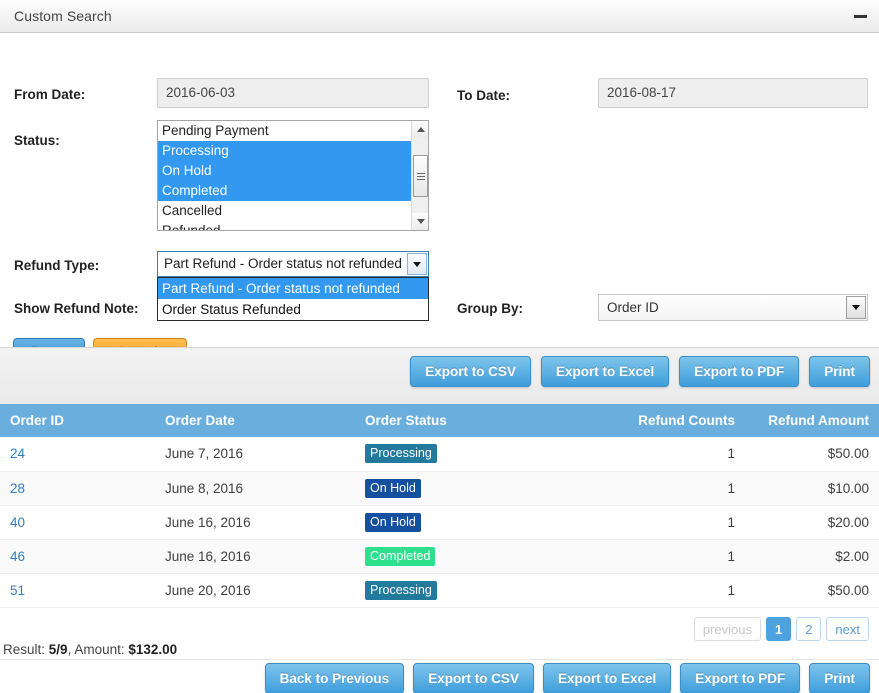 The image size is (879, 693). I want to click on result-summary: Result: 5/9, Amount: $132.00, so click(90, 649).